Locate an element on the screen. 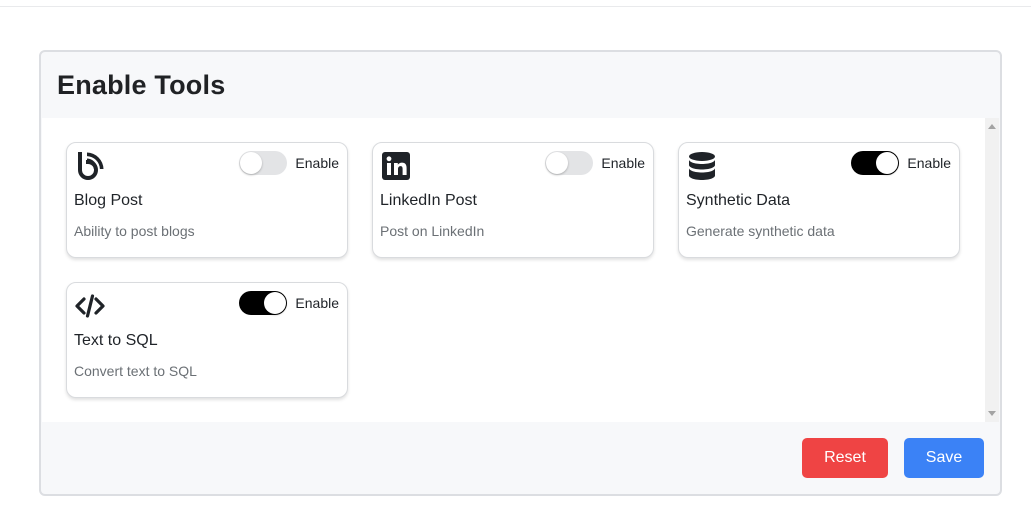 The width and height of the screenshot is (1031, 517). tool-description: Ability to post blogs is located at coordinates (134, 231).